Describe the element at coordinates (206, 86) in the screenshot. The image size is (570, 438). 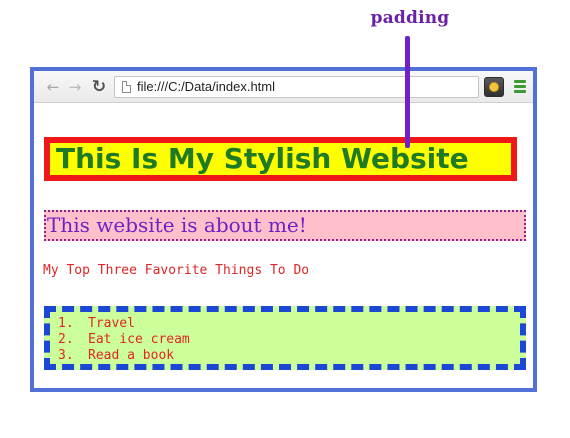
I see `address-text: file:///C:/Data/index.html` at that location.